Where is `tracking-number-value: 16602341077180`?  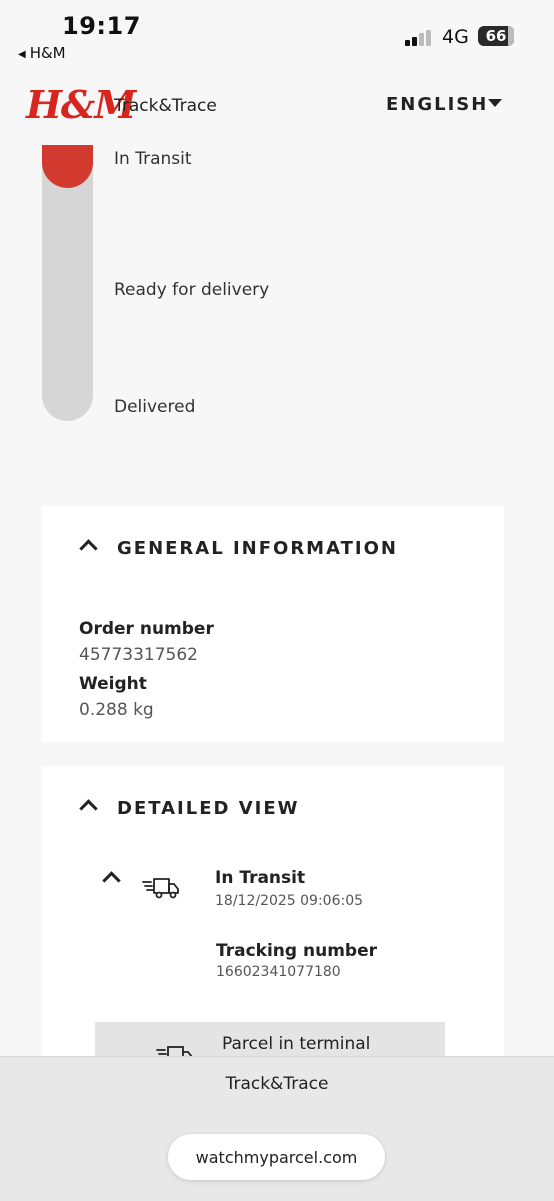 tracking-number-value: 16602341077180 is located at coordinates (278, 972).